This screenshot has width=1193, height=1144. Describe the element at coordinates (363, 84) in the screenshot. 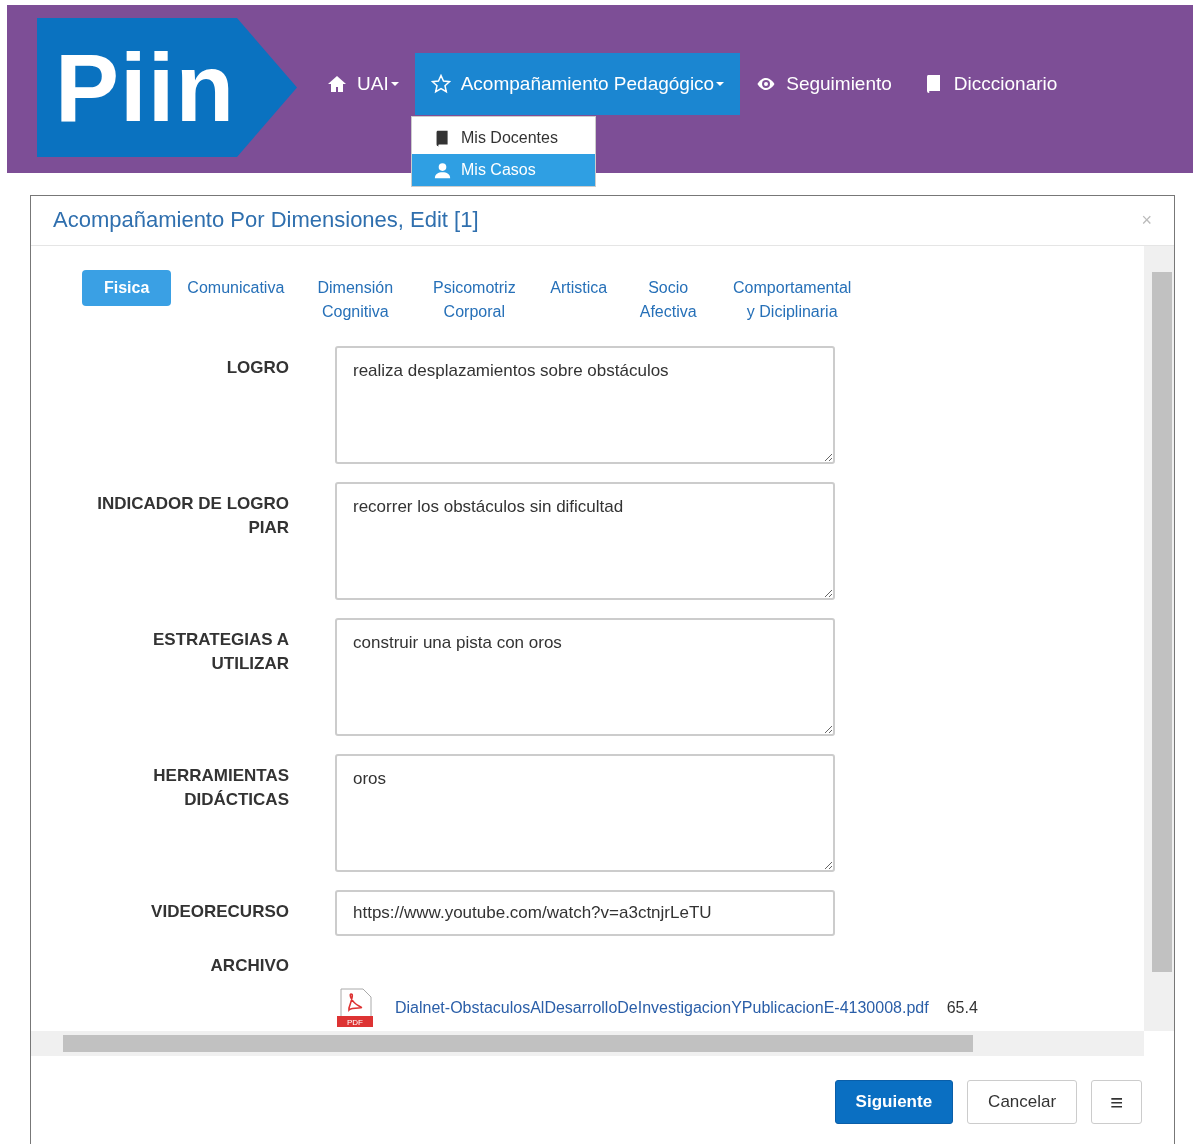

I see `nav-link: UAI` at that location.